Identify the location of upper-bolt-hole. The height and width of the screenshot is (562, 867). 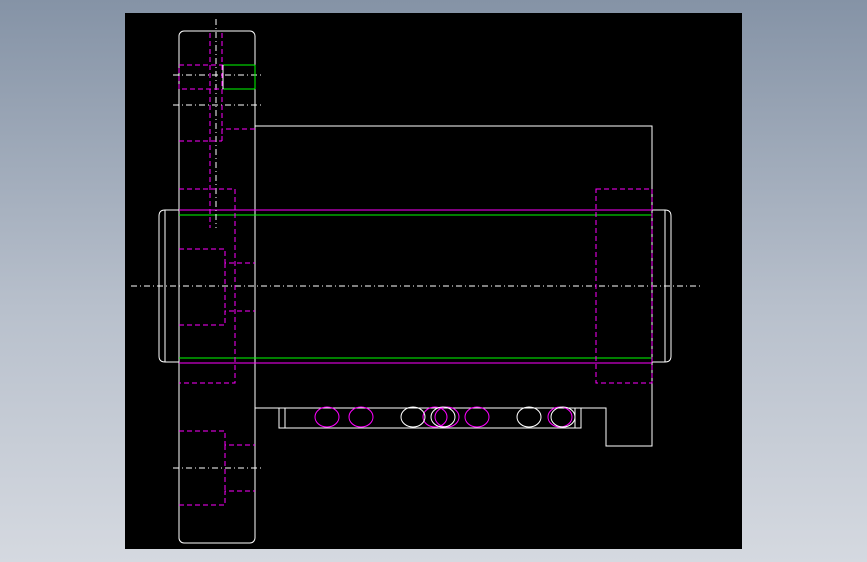
(217, 130).